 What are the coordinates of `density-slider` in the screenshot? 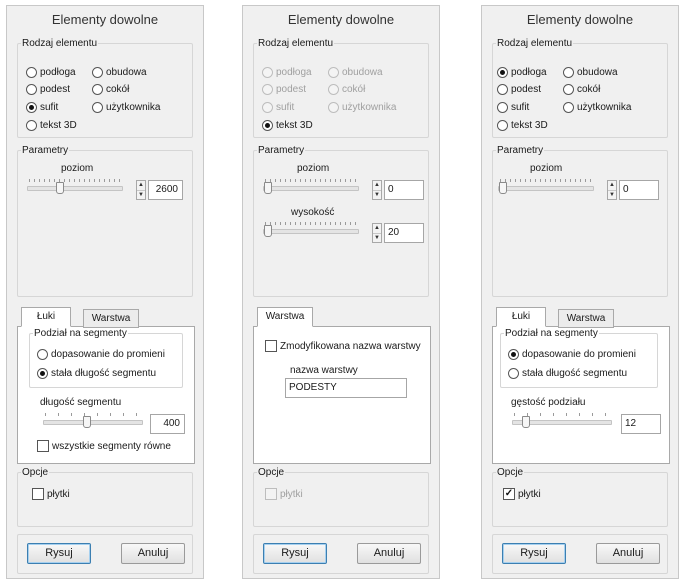 It's located at (562, 420).